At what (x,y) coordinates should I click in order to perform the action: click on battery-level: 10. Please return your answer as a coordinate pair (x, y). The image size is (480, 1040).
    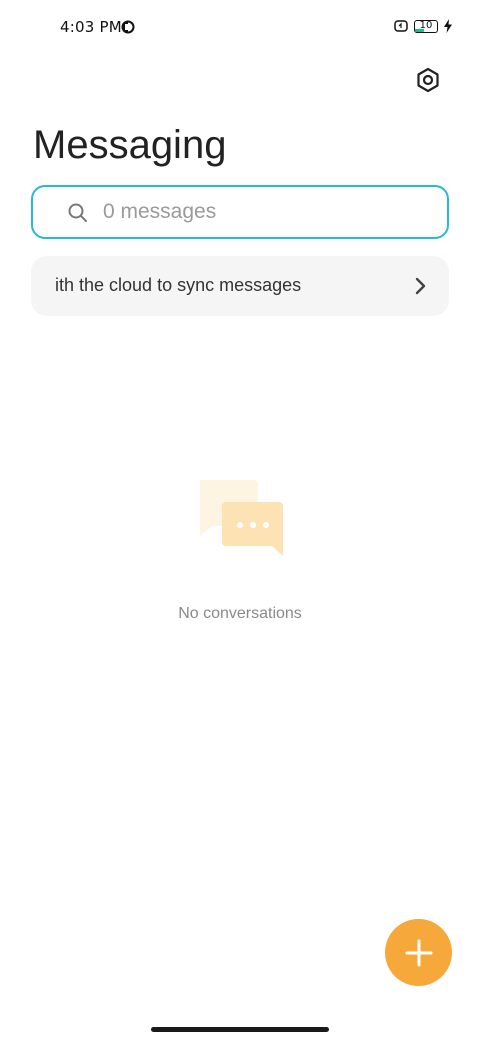
    Looking at the image, I should click on (426, 25).